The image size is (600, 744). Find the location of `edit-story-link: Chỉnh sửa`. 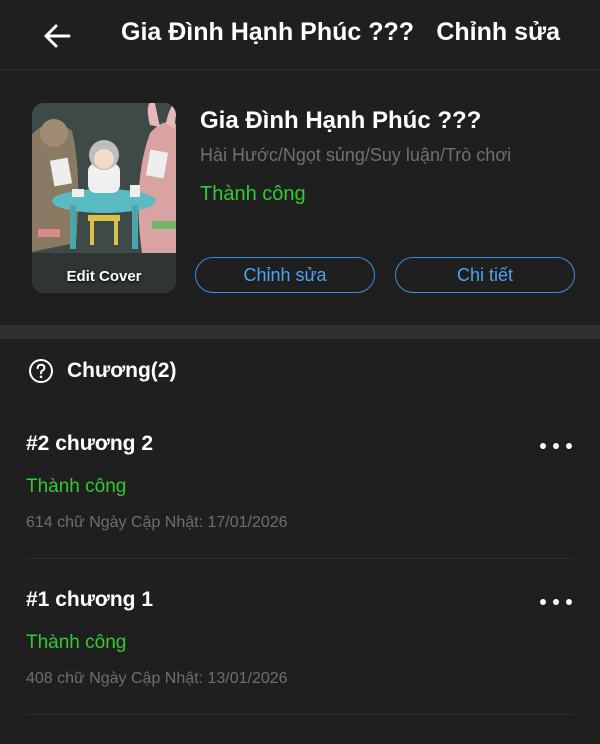

edit-story-link: Chỉnh sửa is located at coordinates (498, 32).